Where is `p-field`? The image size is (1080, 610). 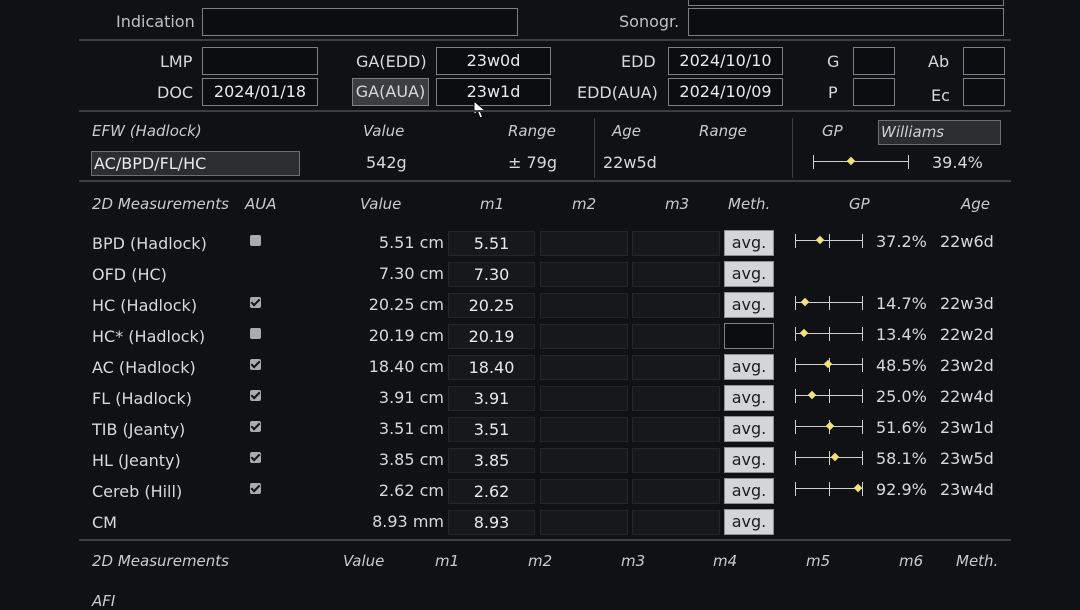
p-field is located at coordinates (874, 92).